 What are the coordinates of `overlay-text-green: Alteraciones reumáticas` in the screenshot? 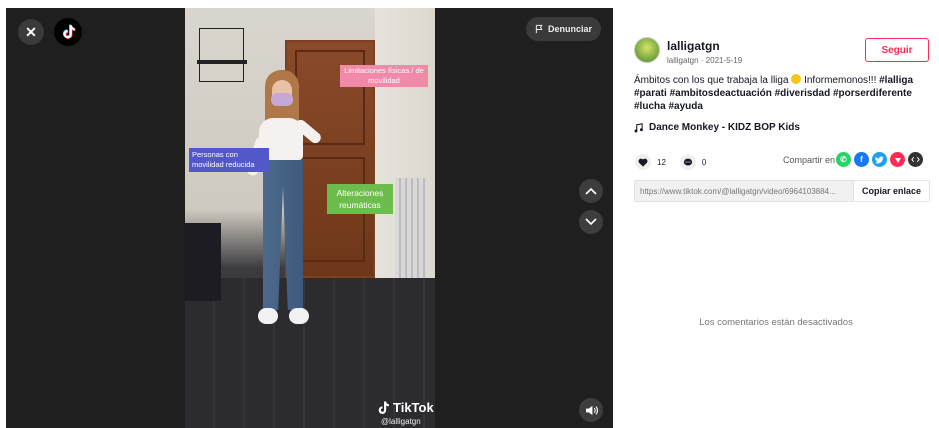 It's located at (360, 199).